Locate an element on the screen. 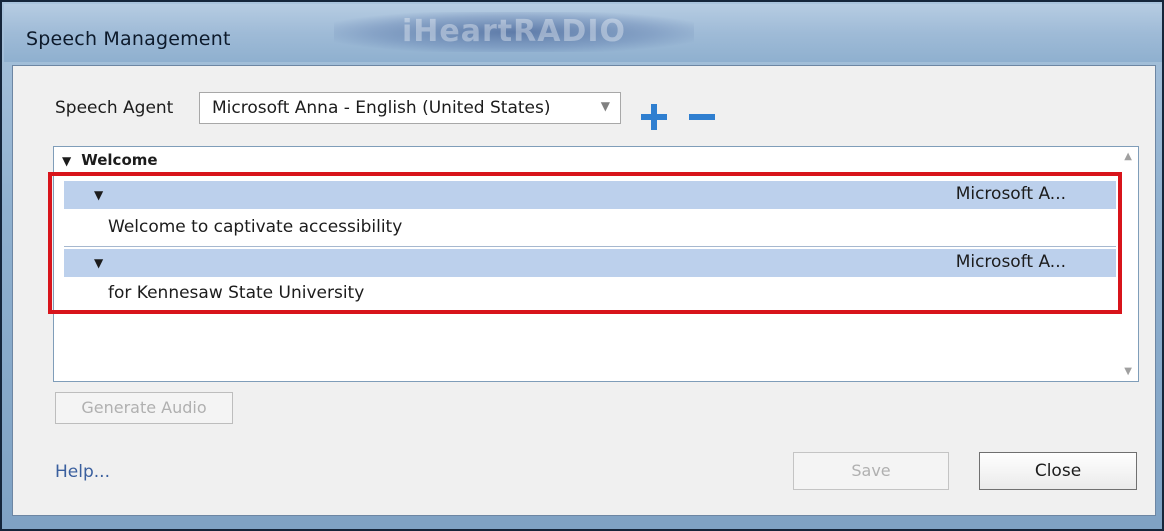  speech-agent-label: Speech Agent is located at coordinates (114, 108).